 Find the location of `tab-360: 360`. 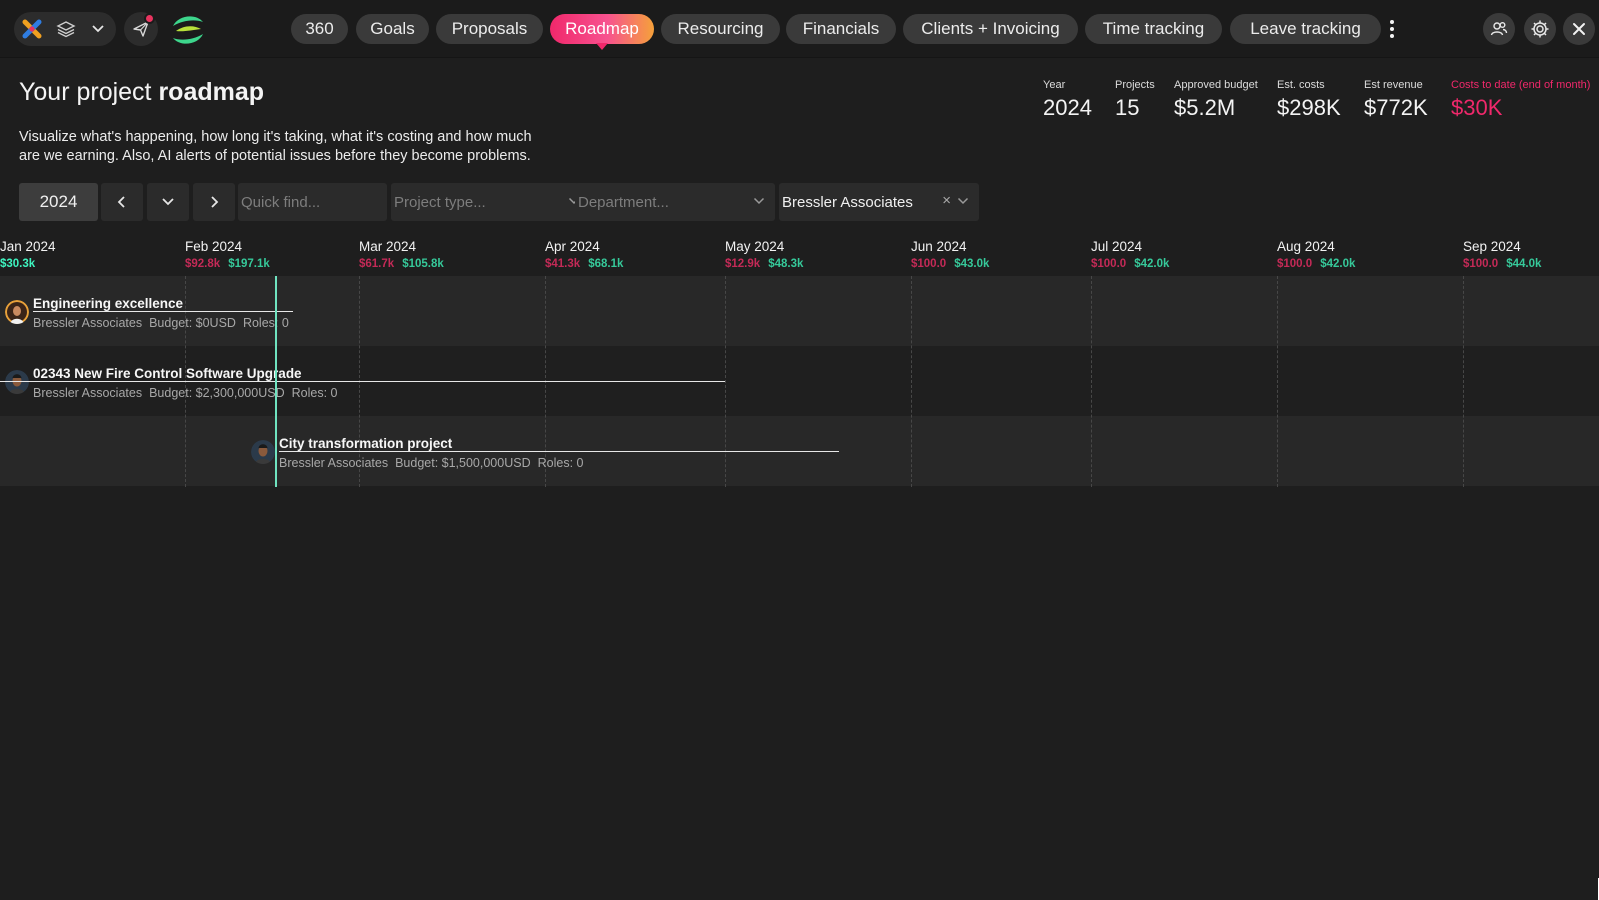

tab-360: 360 is located at coordinates (319, 29).